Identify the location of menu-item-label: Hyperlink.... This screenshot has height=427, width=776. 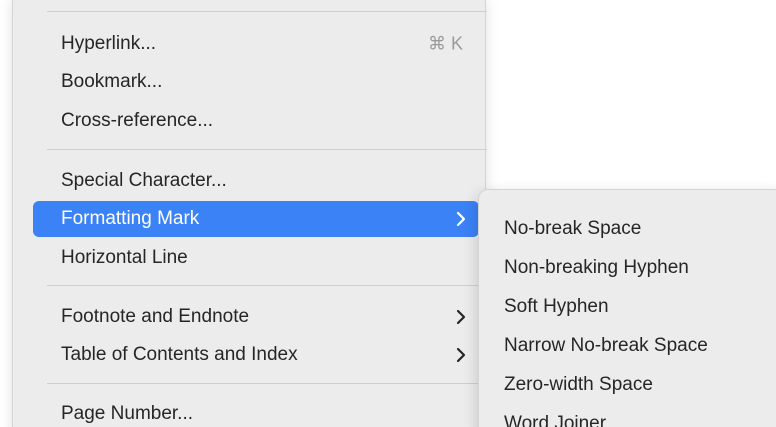
(109, 43).